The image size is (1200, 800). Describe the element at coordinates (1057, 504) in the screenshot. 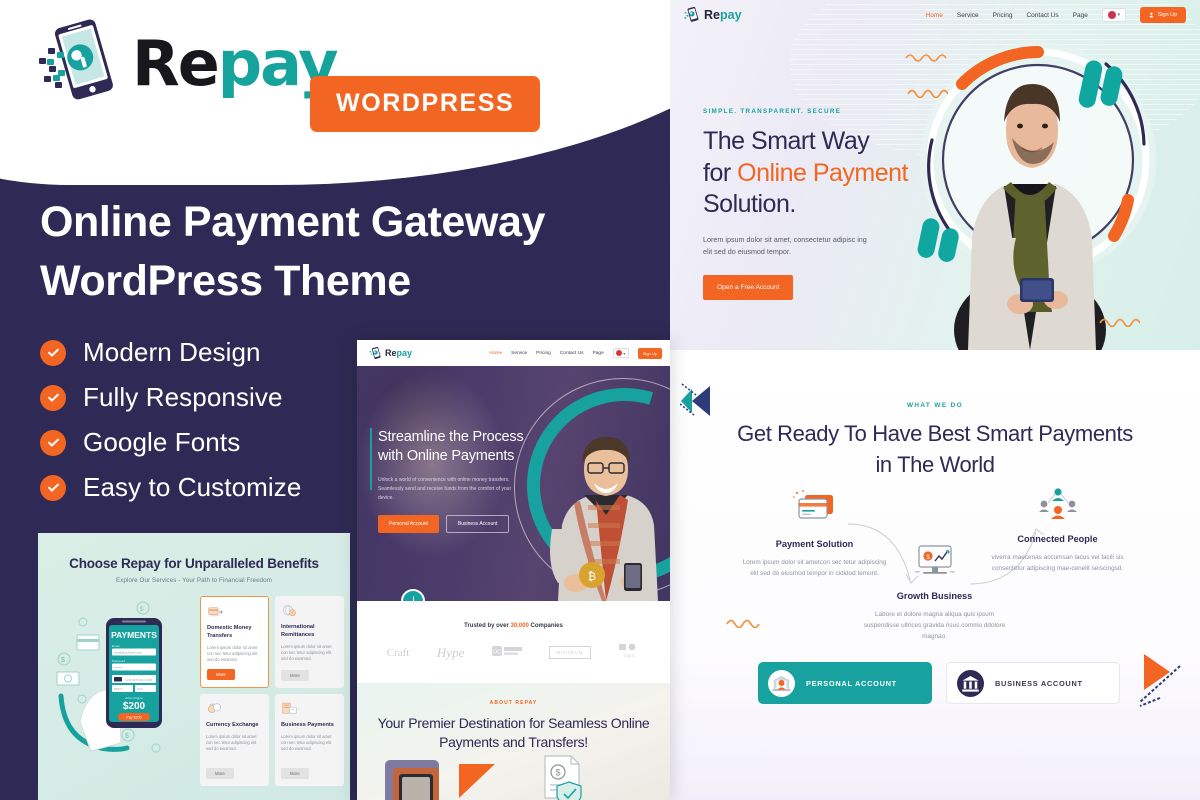

I see `connected-people-icon` at that location.